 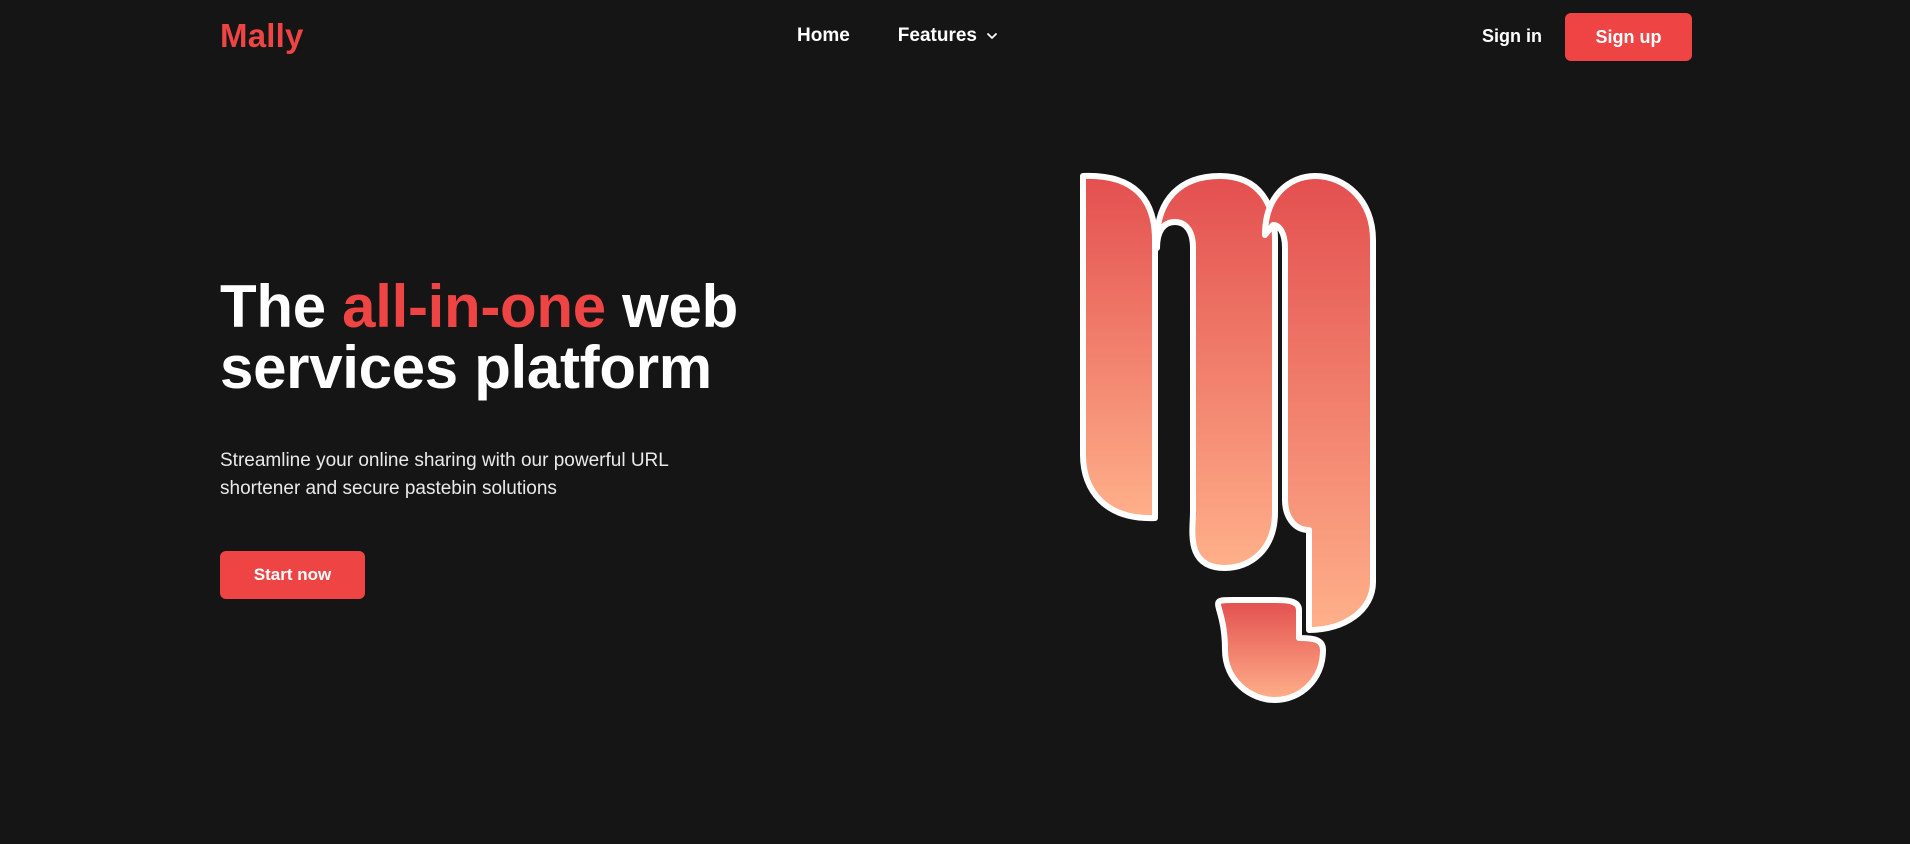 What do you see at coordinates (281, 306) in the screenshot?
I see `headline-part1: The` at bounding box center [281, 306].